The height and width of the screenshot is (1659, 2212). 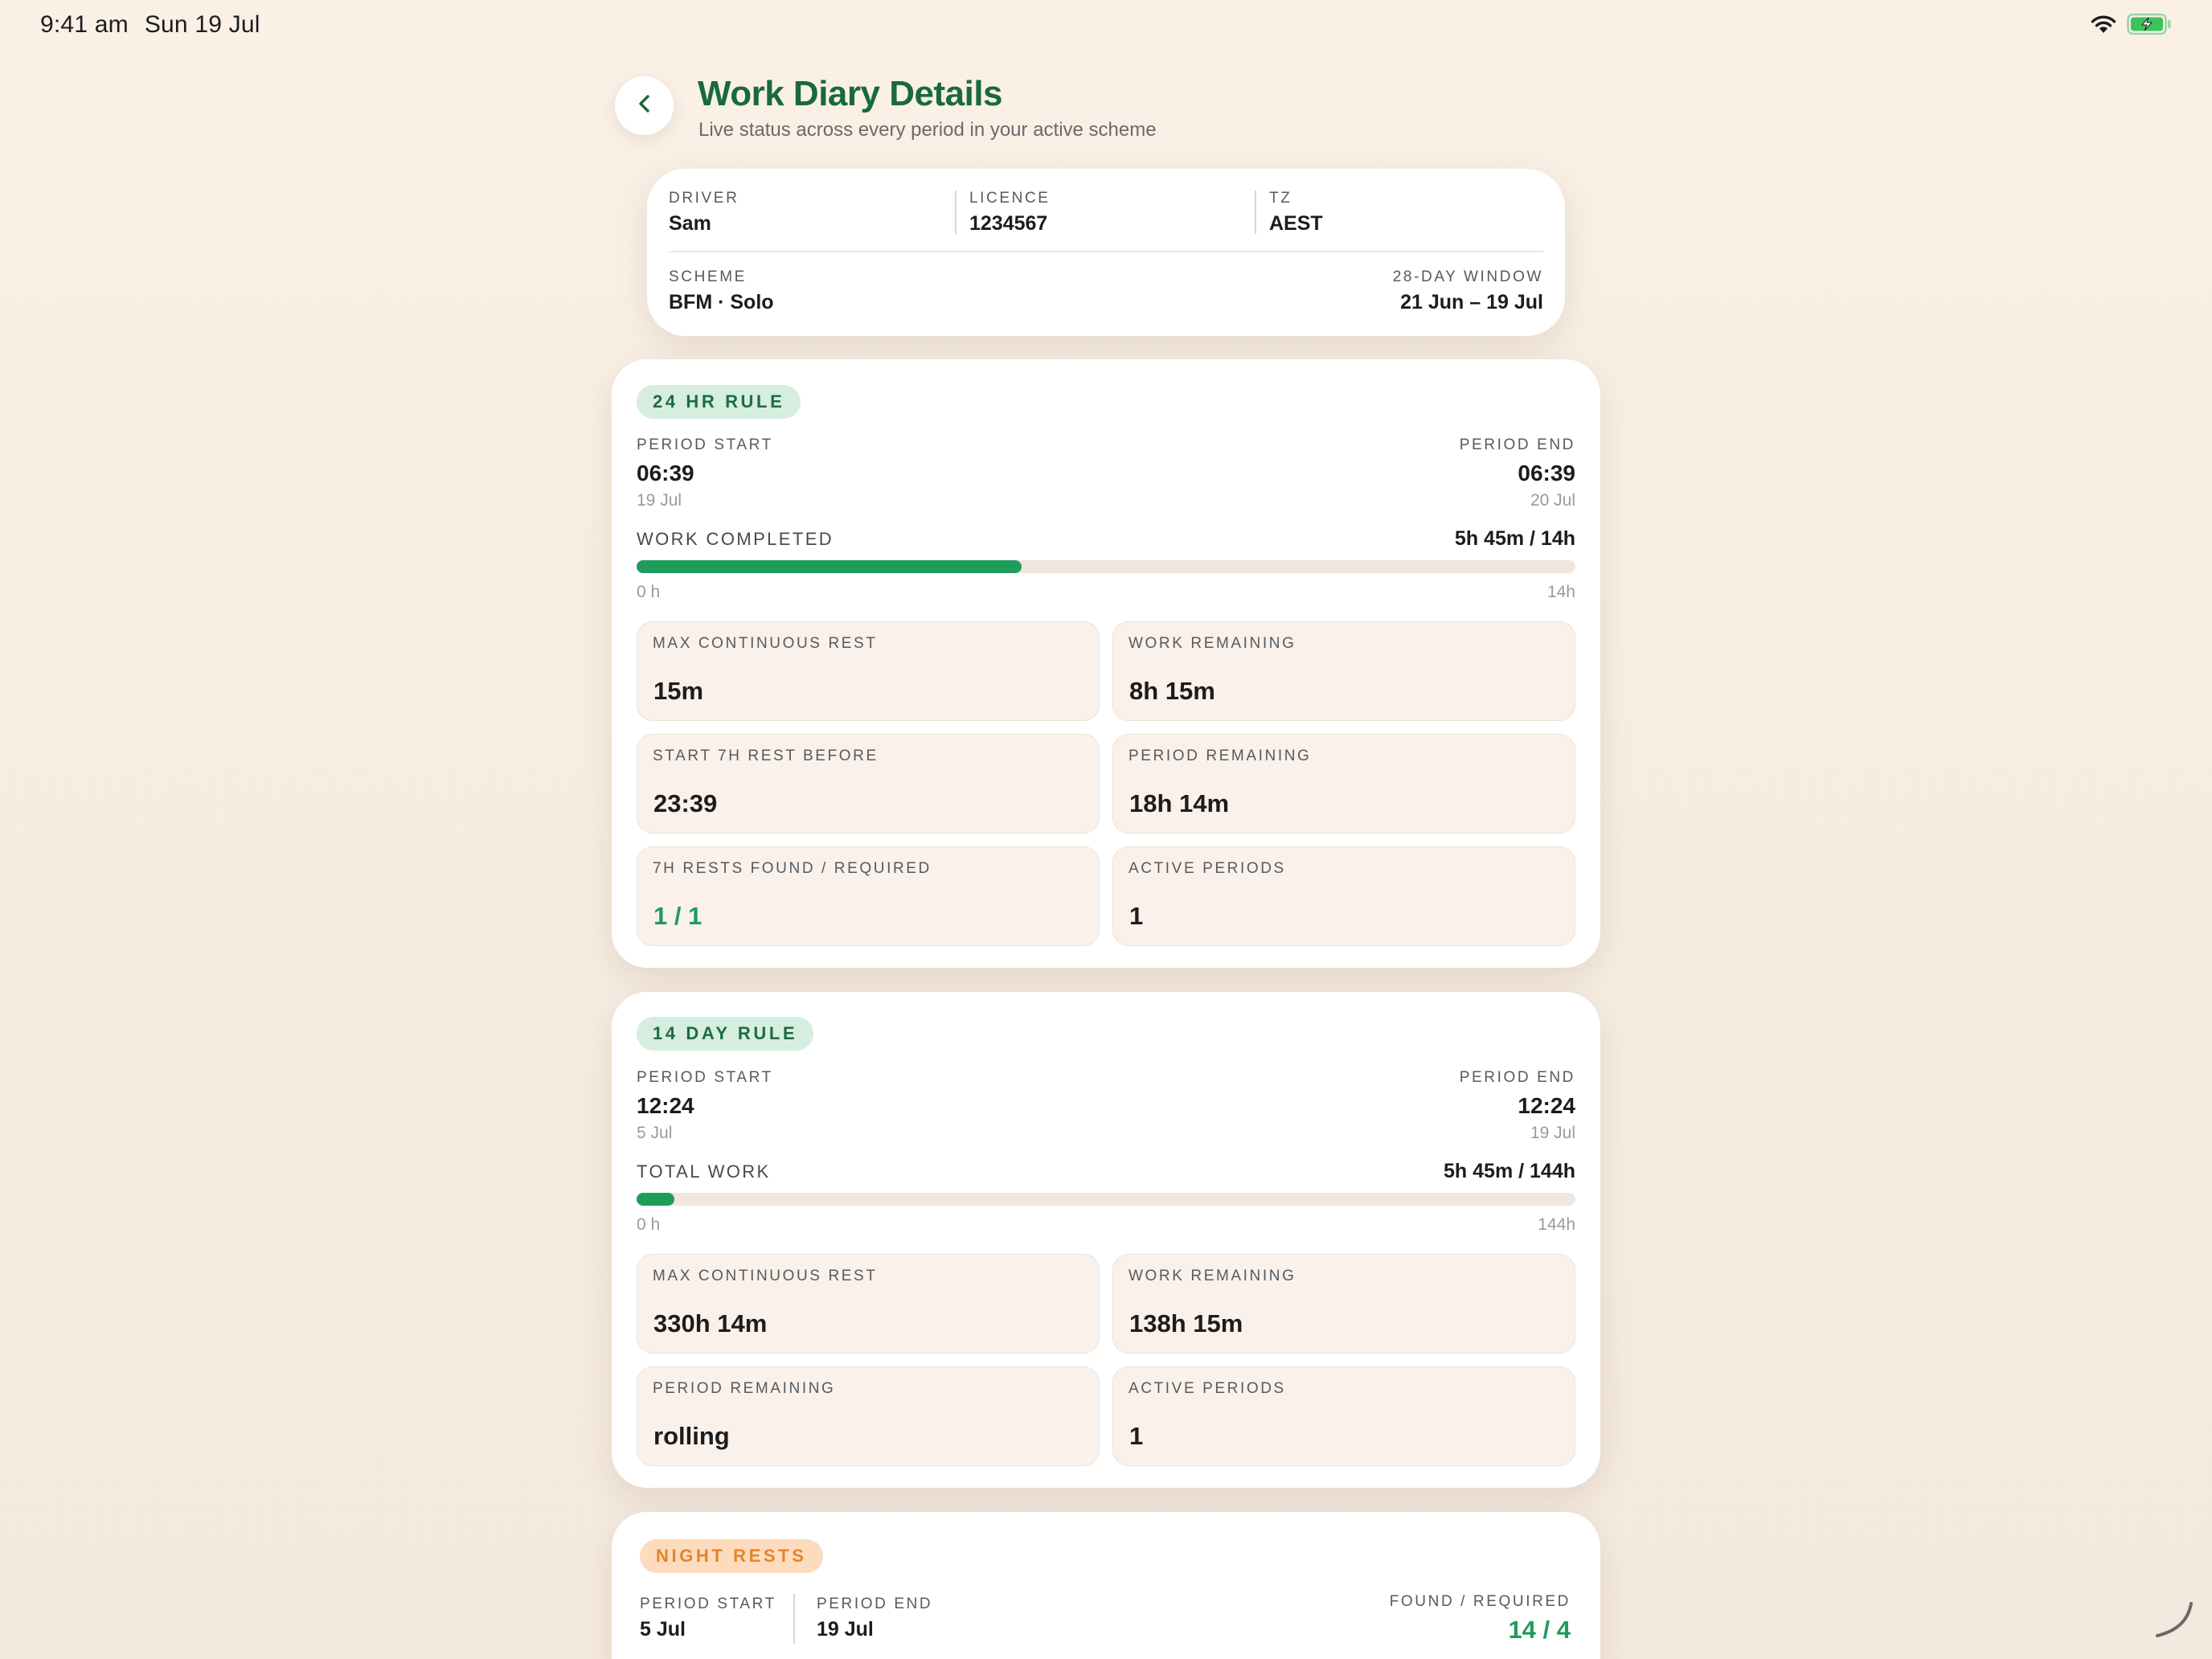 I want to click on period-end: PERIOD END 19 Jul, so click(x=874, y=1618).